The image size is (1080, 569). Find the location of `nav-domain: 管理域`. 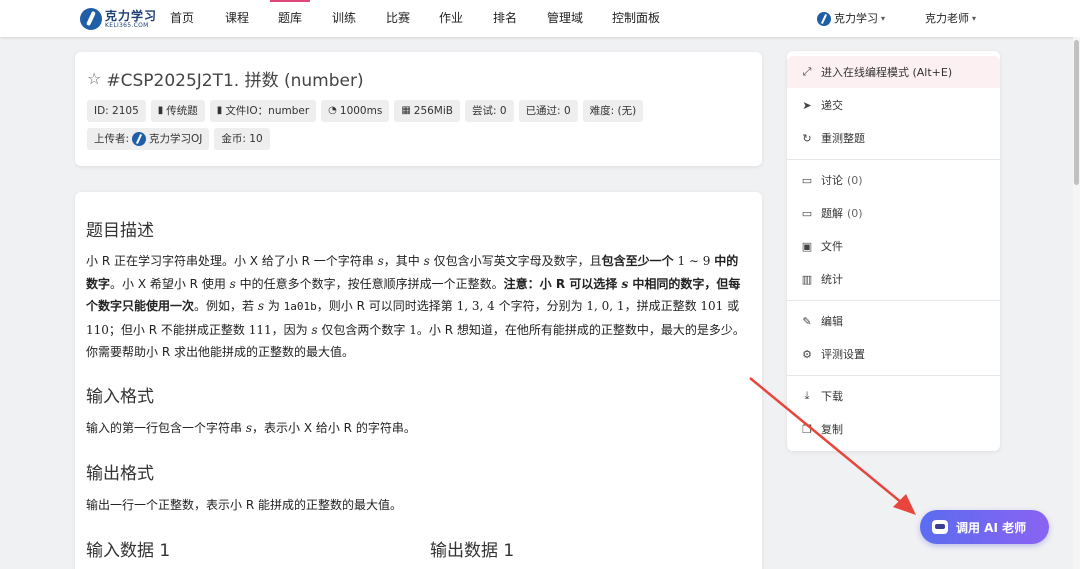

nav-domain: 管理域 is located at coordinates (565, 18).